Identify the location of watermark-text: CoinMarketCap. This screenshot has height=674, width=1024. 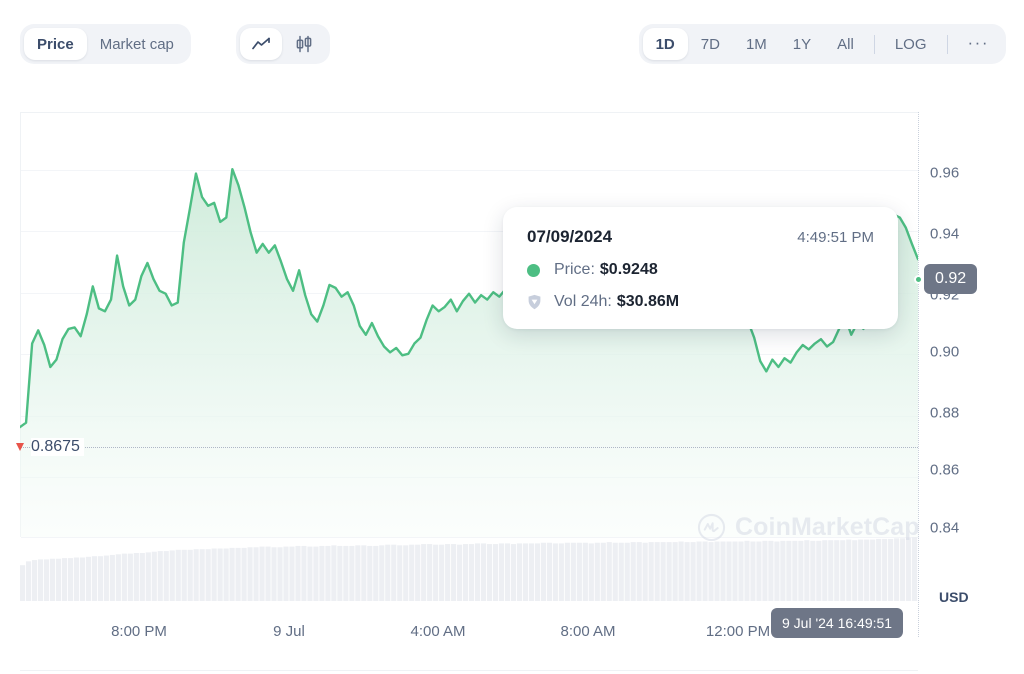
(827, 527).